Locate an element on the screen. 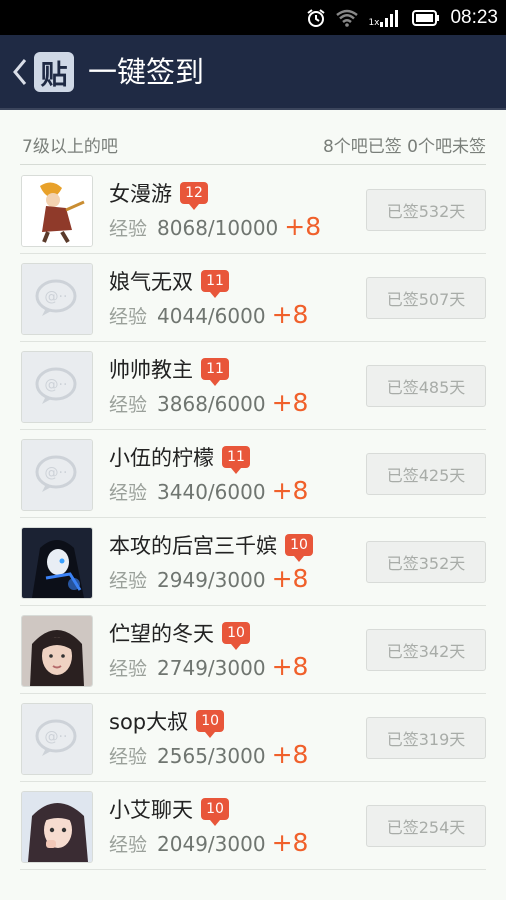  summary-sign-count: 8个吧已签 0个吧未签 is located at coordinates (404, 147).